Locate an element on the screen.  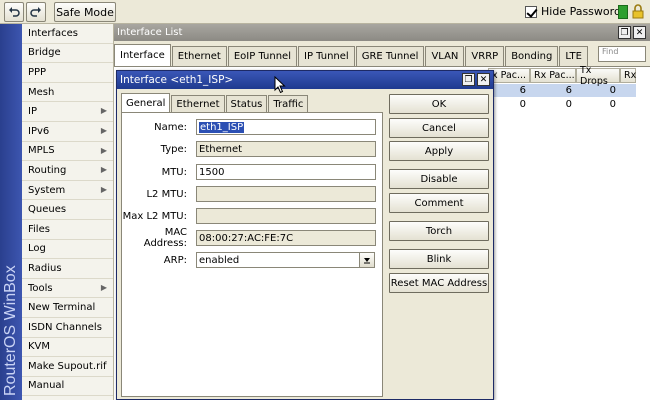
hide-passwords-toggle: Hide Passwords is located at coordinates (576, 11).